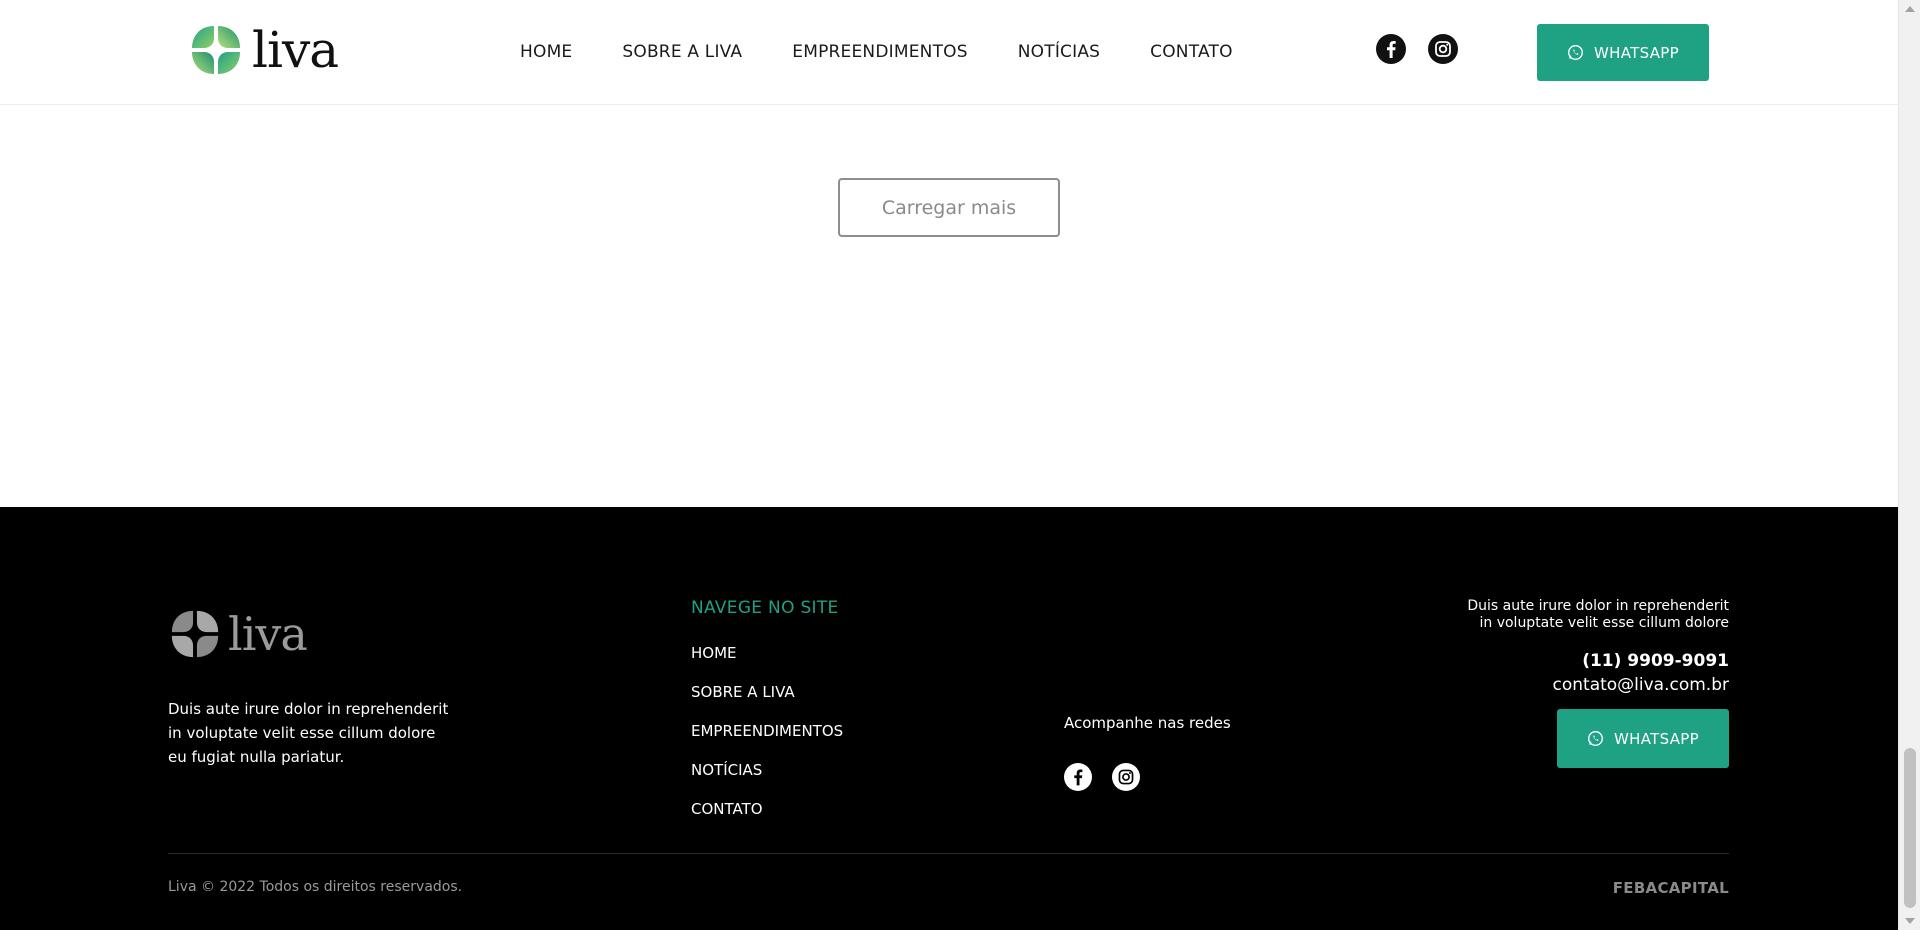 The height and width of the screenshot is (930, 1920). Describe the element at coordinates (1102, 777) in the screenshot. I see `footer-social-links` at that location.